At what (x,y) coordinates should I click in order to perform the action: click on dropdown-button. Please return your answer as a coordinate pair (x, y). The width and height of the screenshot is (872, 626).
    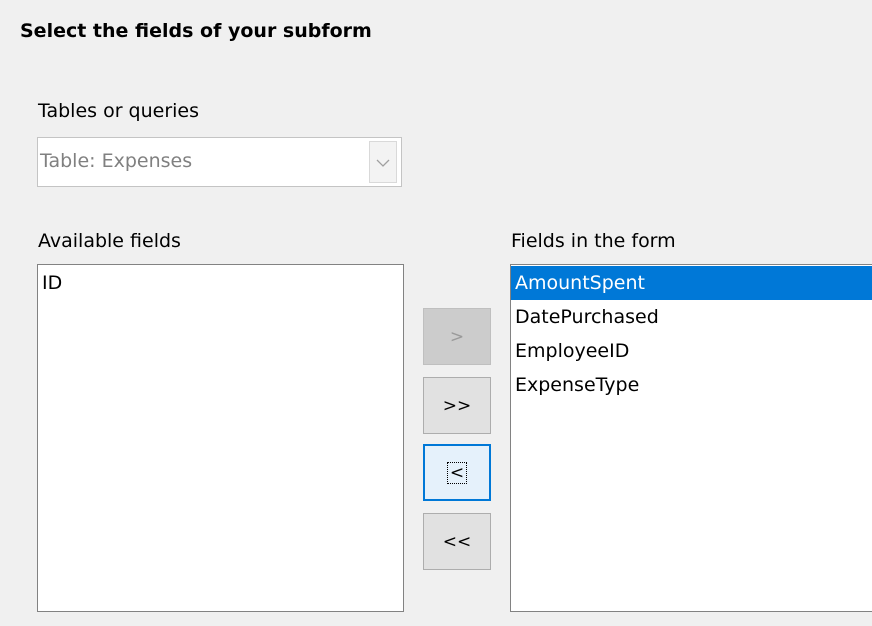
    Looking at the image, I should click on (383, 162).